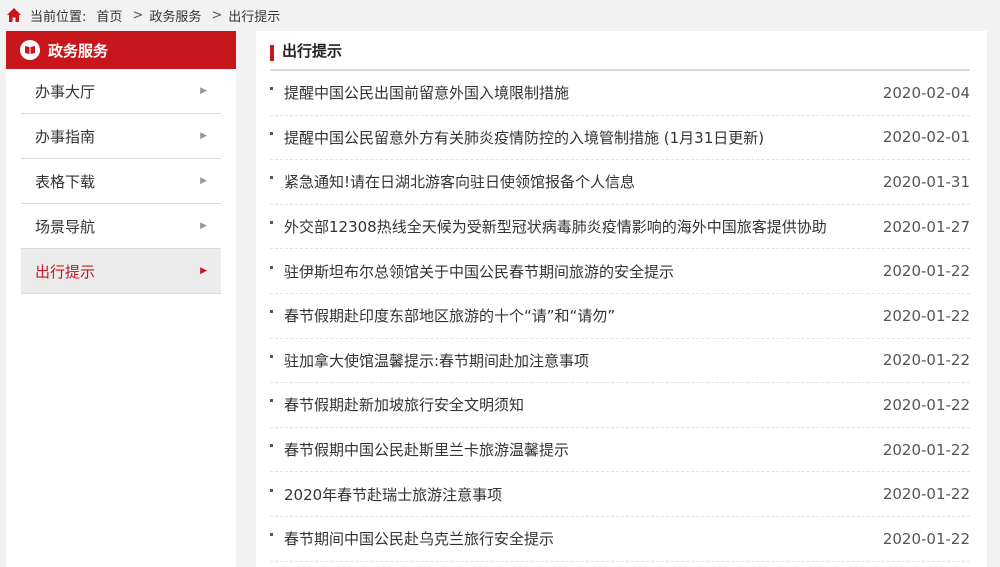 Image resolution: width=1000 pixels, height=567 pixels. What do you see at coordinates (459, 181) in the screenshot?
I see `news-title: 紧急通知!请在日湖北游客向驻日使领馆报备个人信息` at bounding box center [459, 181].